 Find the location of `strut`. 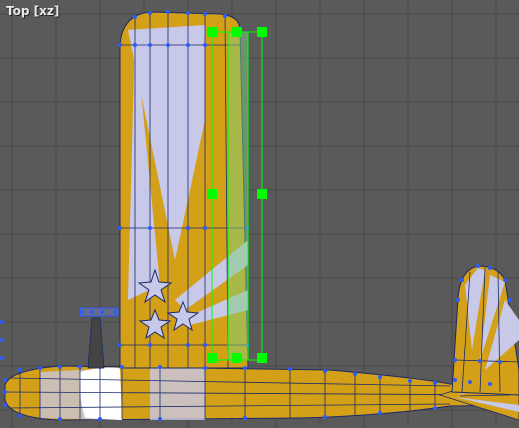

strut is located at coordinates (99, 338).